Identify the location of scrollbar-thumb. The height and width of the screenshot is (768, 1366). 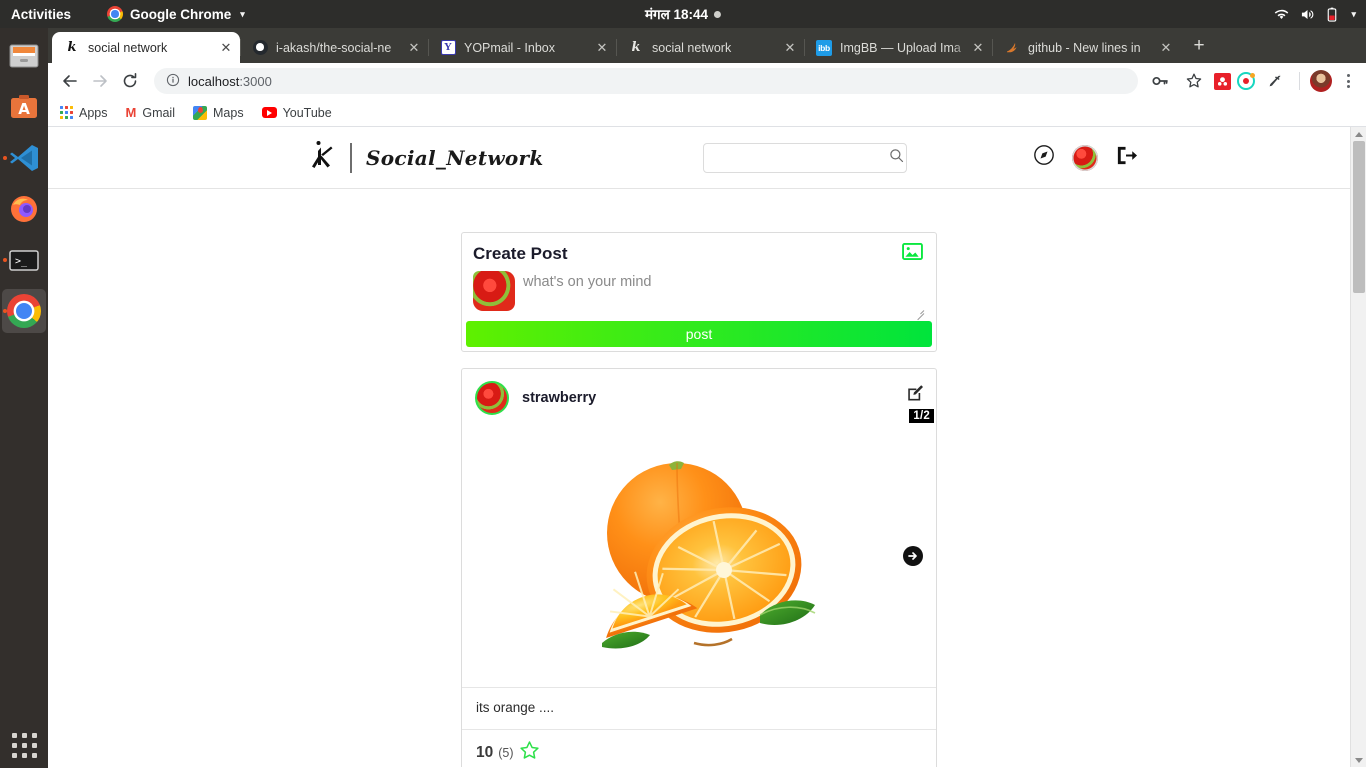
(1359, 217).